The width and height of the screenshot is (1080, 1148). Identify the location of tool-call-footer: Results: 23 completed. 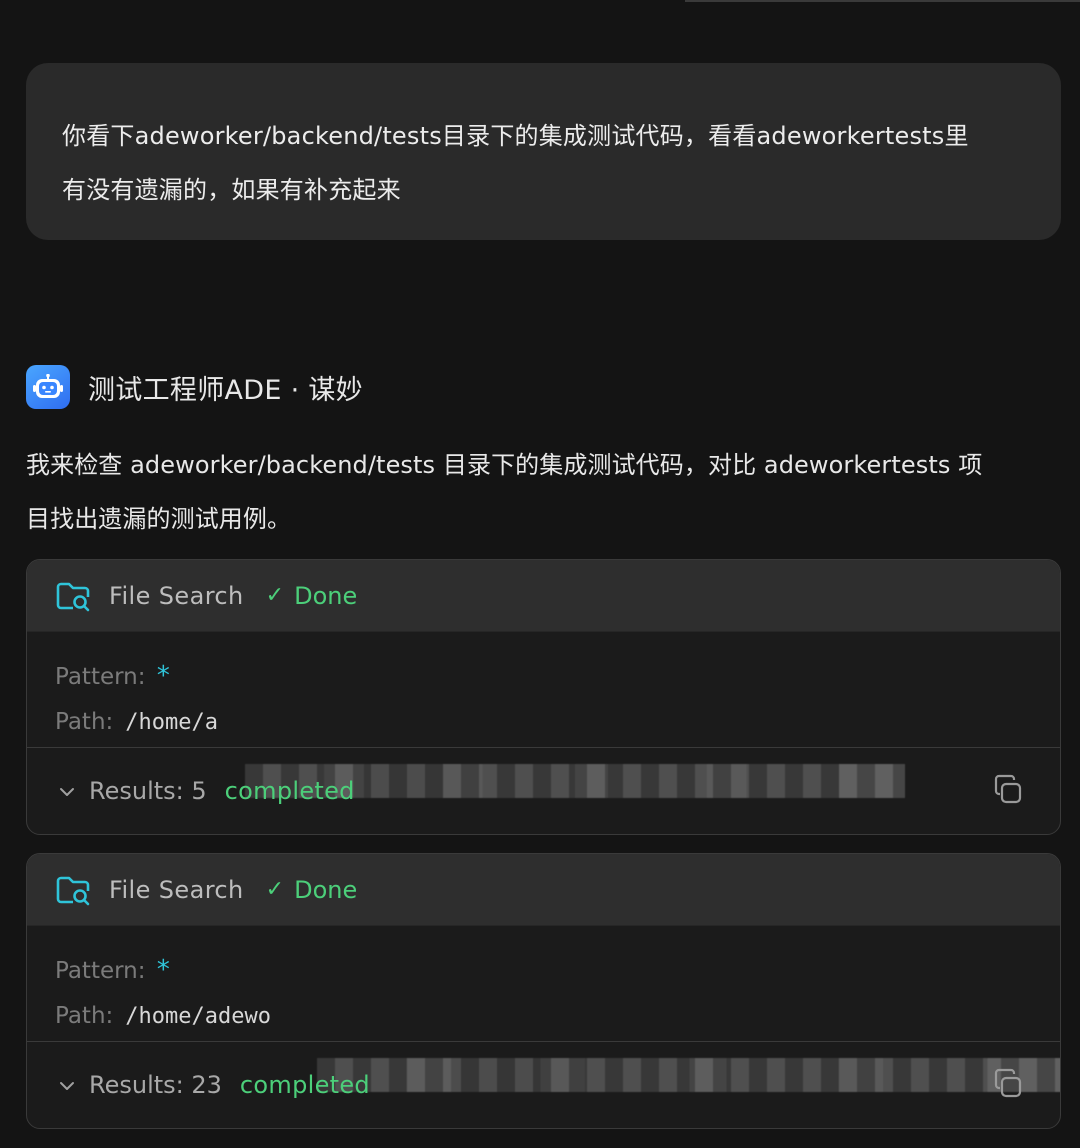
(543, 1085).